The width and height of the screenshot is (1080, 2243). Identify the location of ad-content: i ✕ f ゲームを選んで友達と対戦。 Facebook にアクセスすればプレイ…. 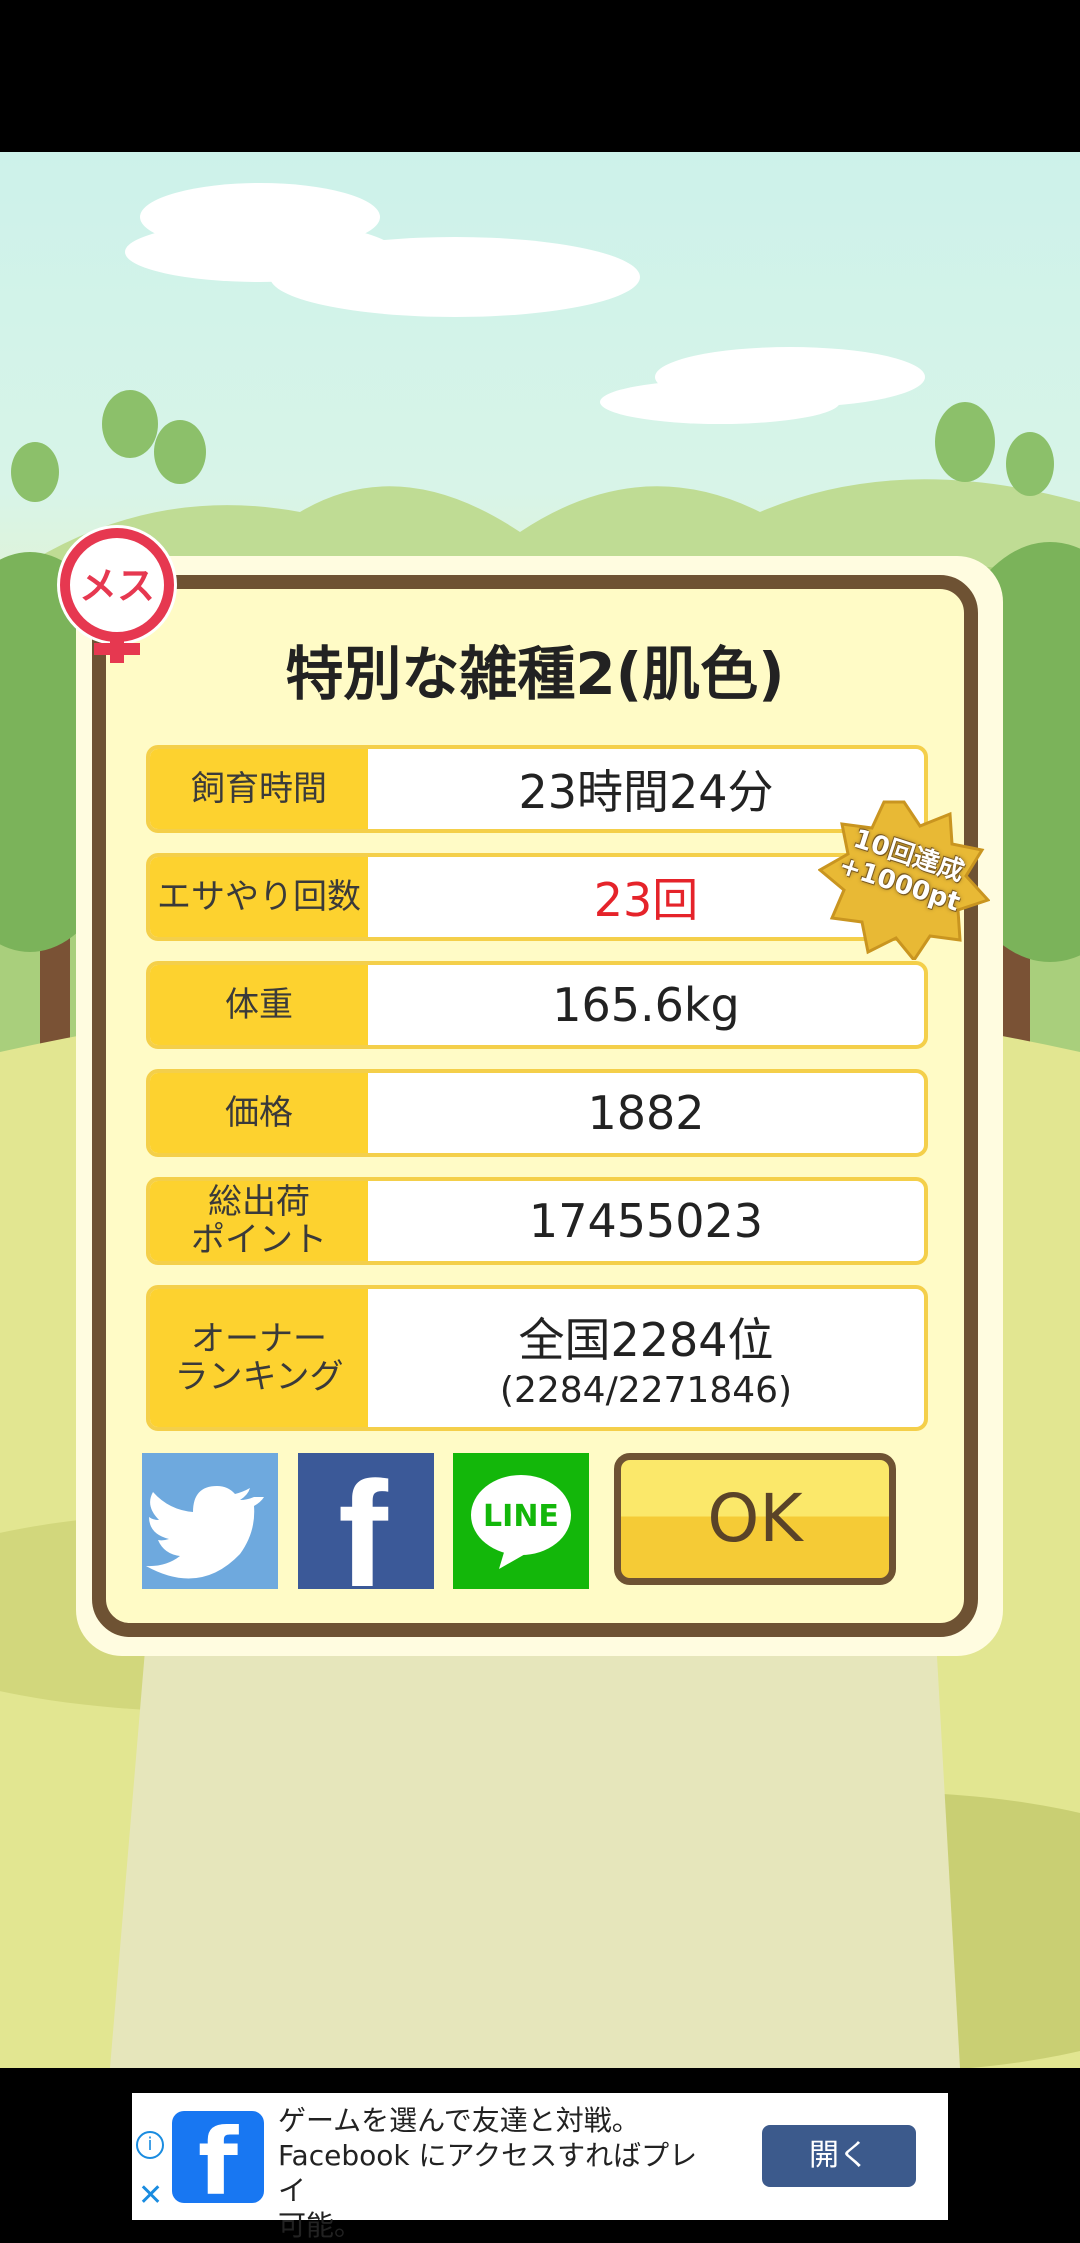
(540, 2167).